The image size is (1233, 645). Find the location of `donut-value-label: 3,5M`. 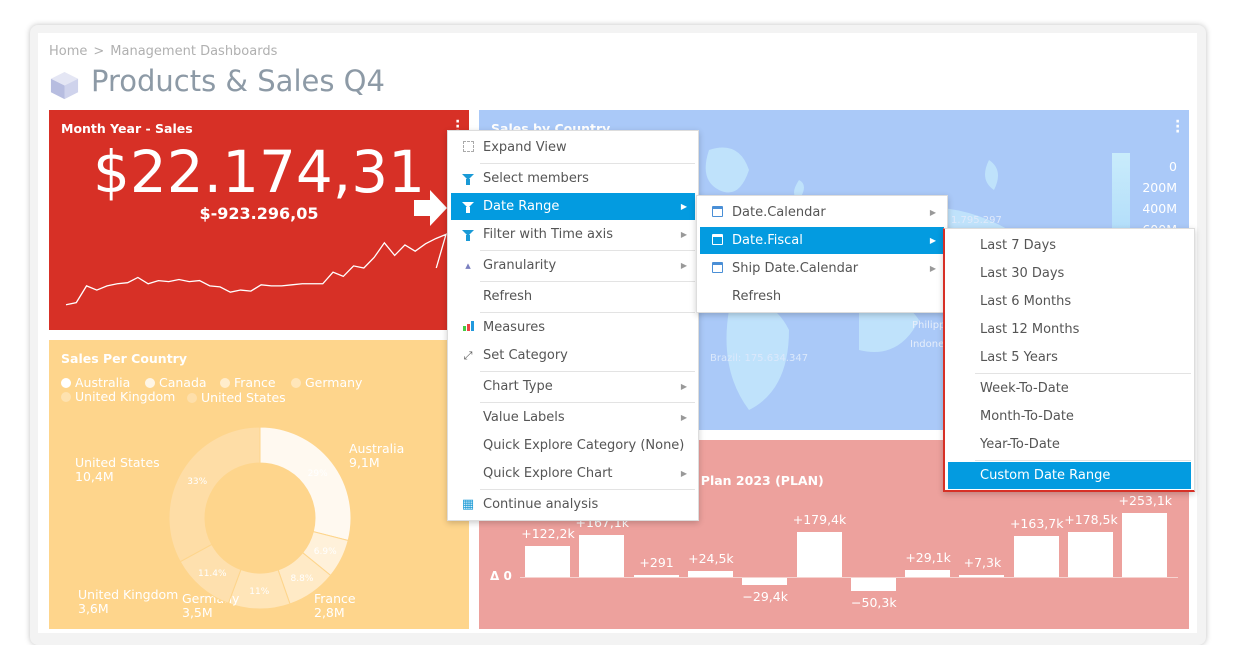

donut-value-label: 3,5M is located at coordinates (197, 612).